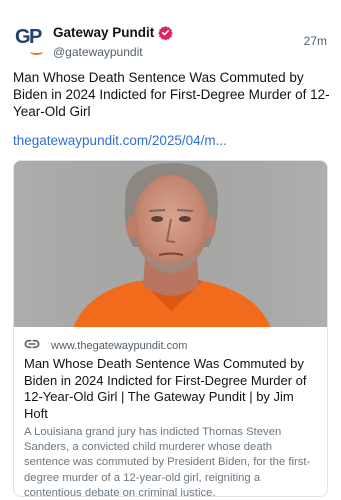  Describe the element at coordinates (23, 37) in the screenshot. I see `avatar-logo-g: G` at that location.